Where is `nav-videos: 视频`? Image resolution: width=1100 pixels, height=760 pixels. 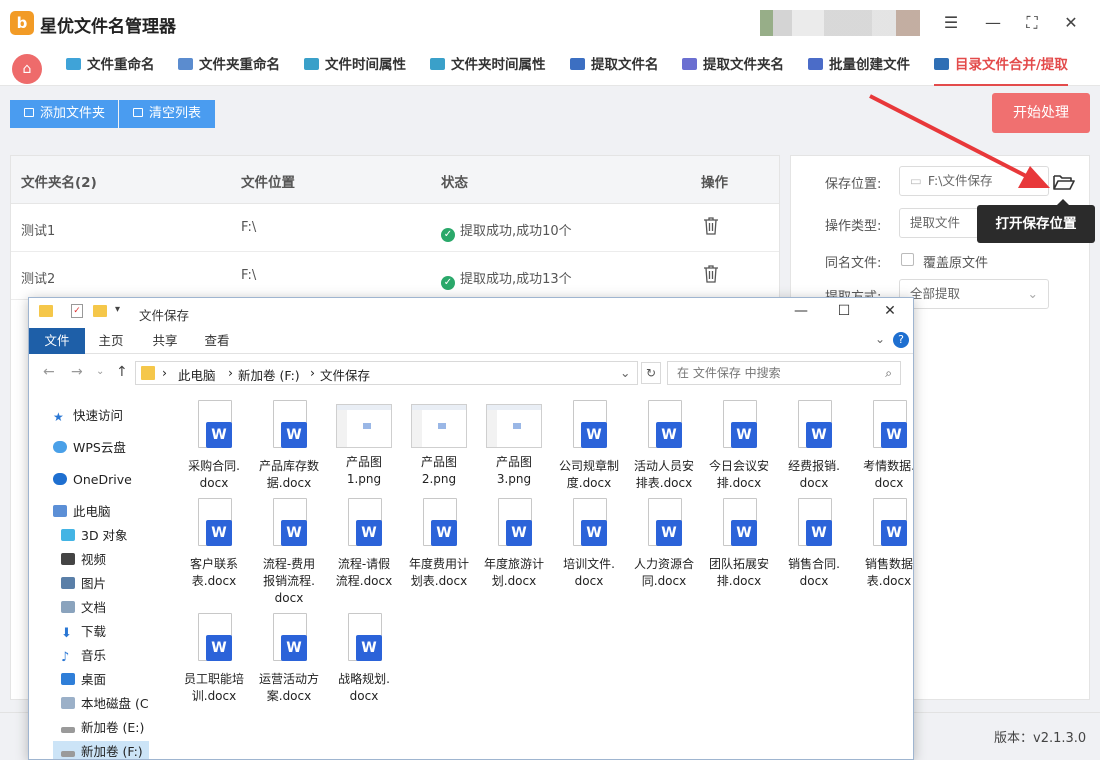 nav-videos: 视频 is located at coordinates (83, 560).